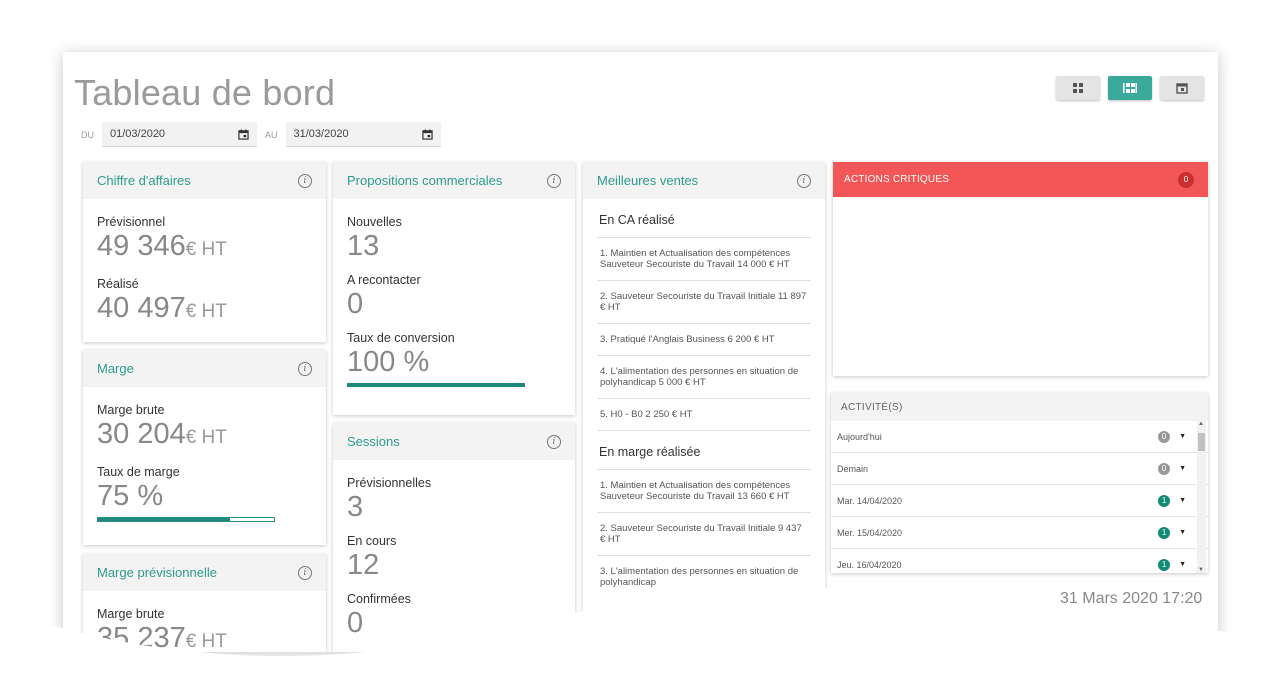  What do you see at coordinates (704, 414) in the screenshot?
I see `list-item: 5. H0 - B0 2 250 € HT` at bounding box center [704, 414].